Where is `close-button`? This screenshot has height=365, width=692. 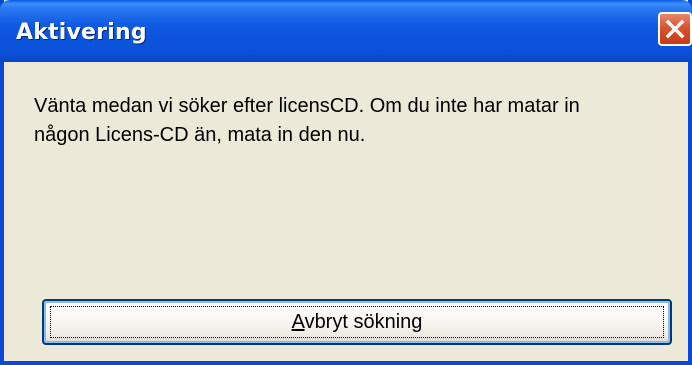
close-button is located at coordinates (675, 29).